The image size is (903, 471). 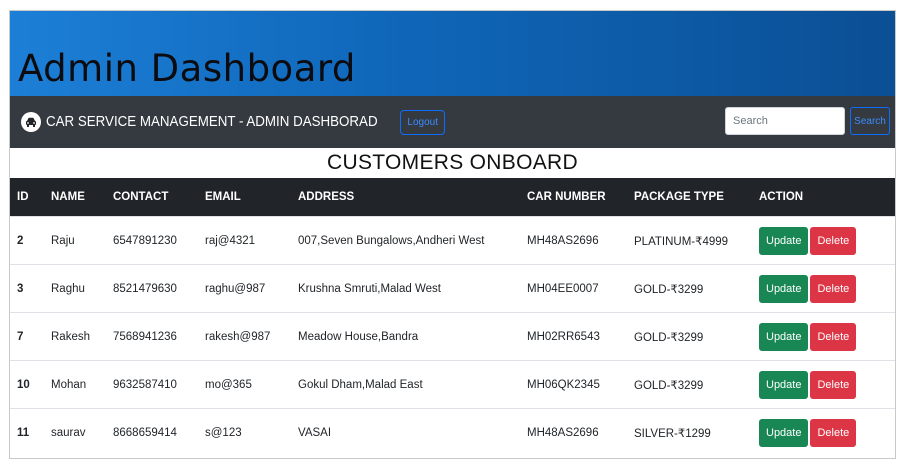 What do you see at coordinates (75, 432) in the screenshot?
I see `cell-name: saurav` at bounding box center [75, 432].